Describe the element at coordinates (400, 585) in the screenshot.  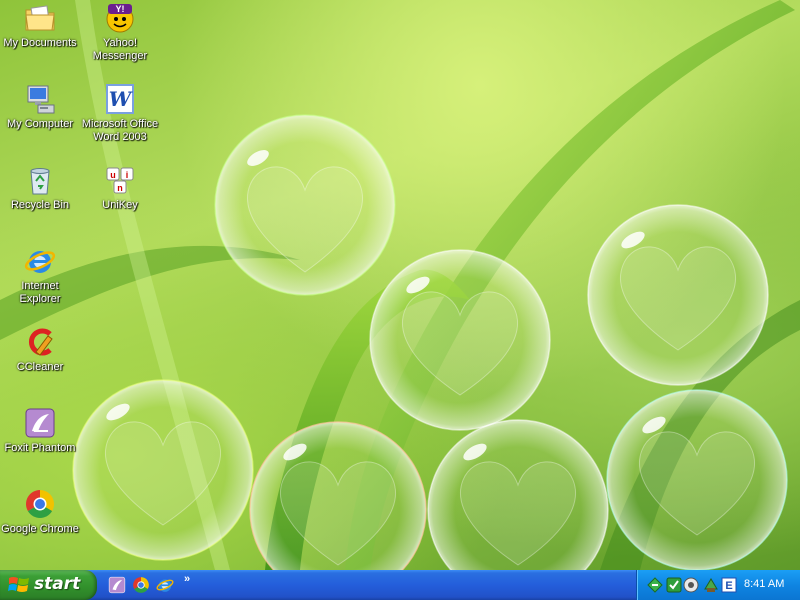
I see `taskbar: start » E 8:41 AM` at that location.